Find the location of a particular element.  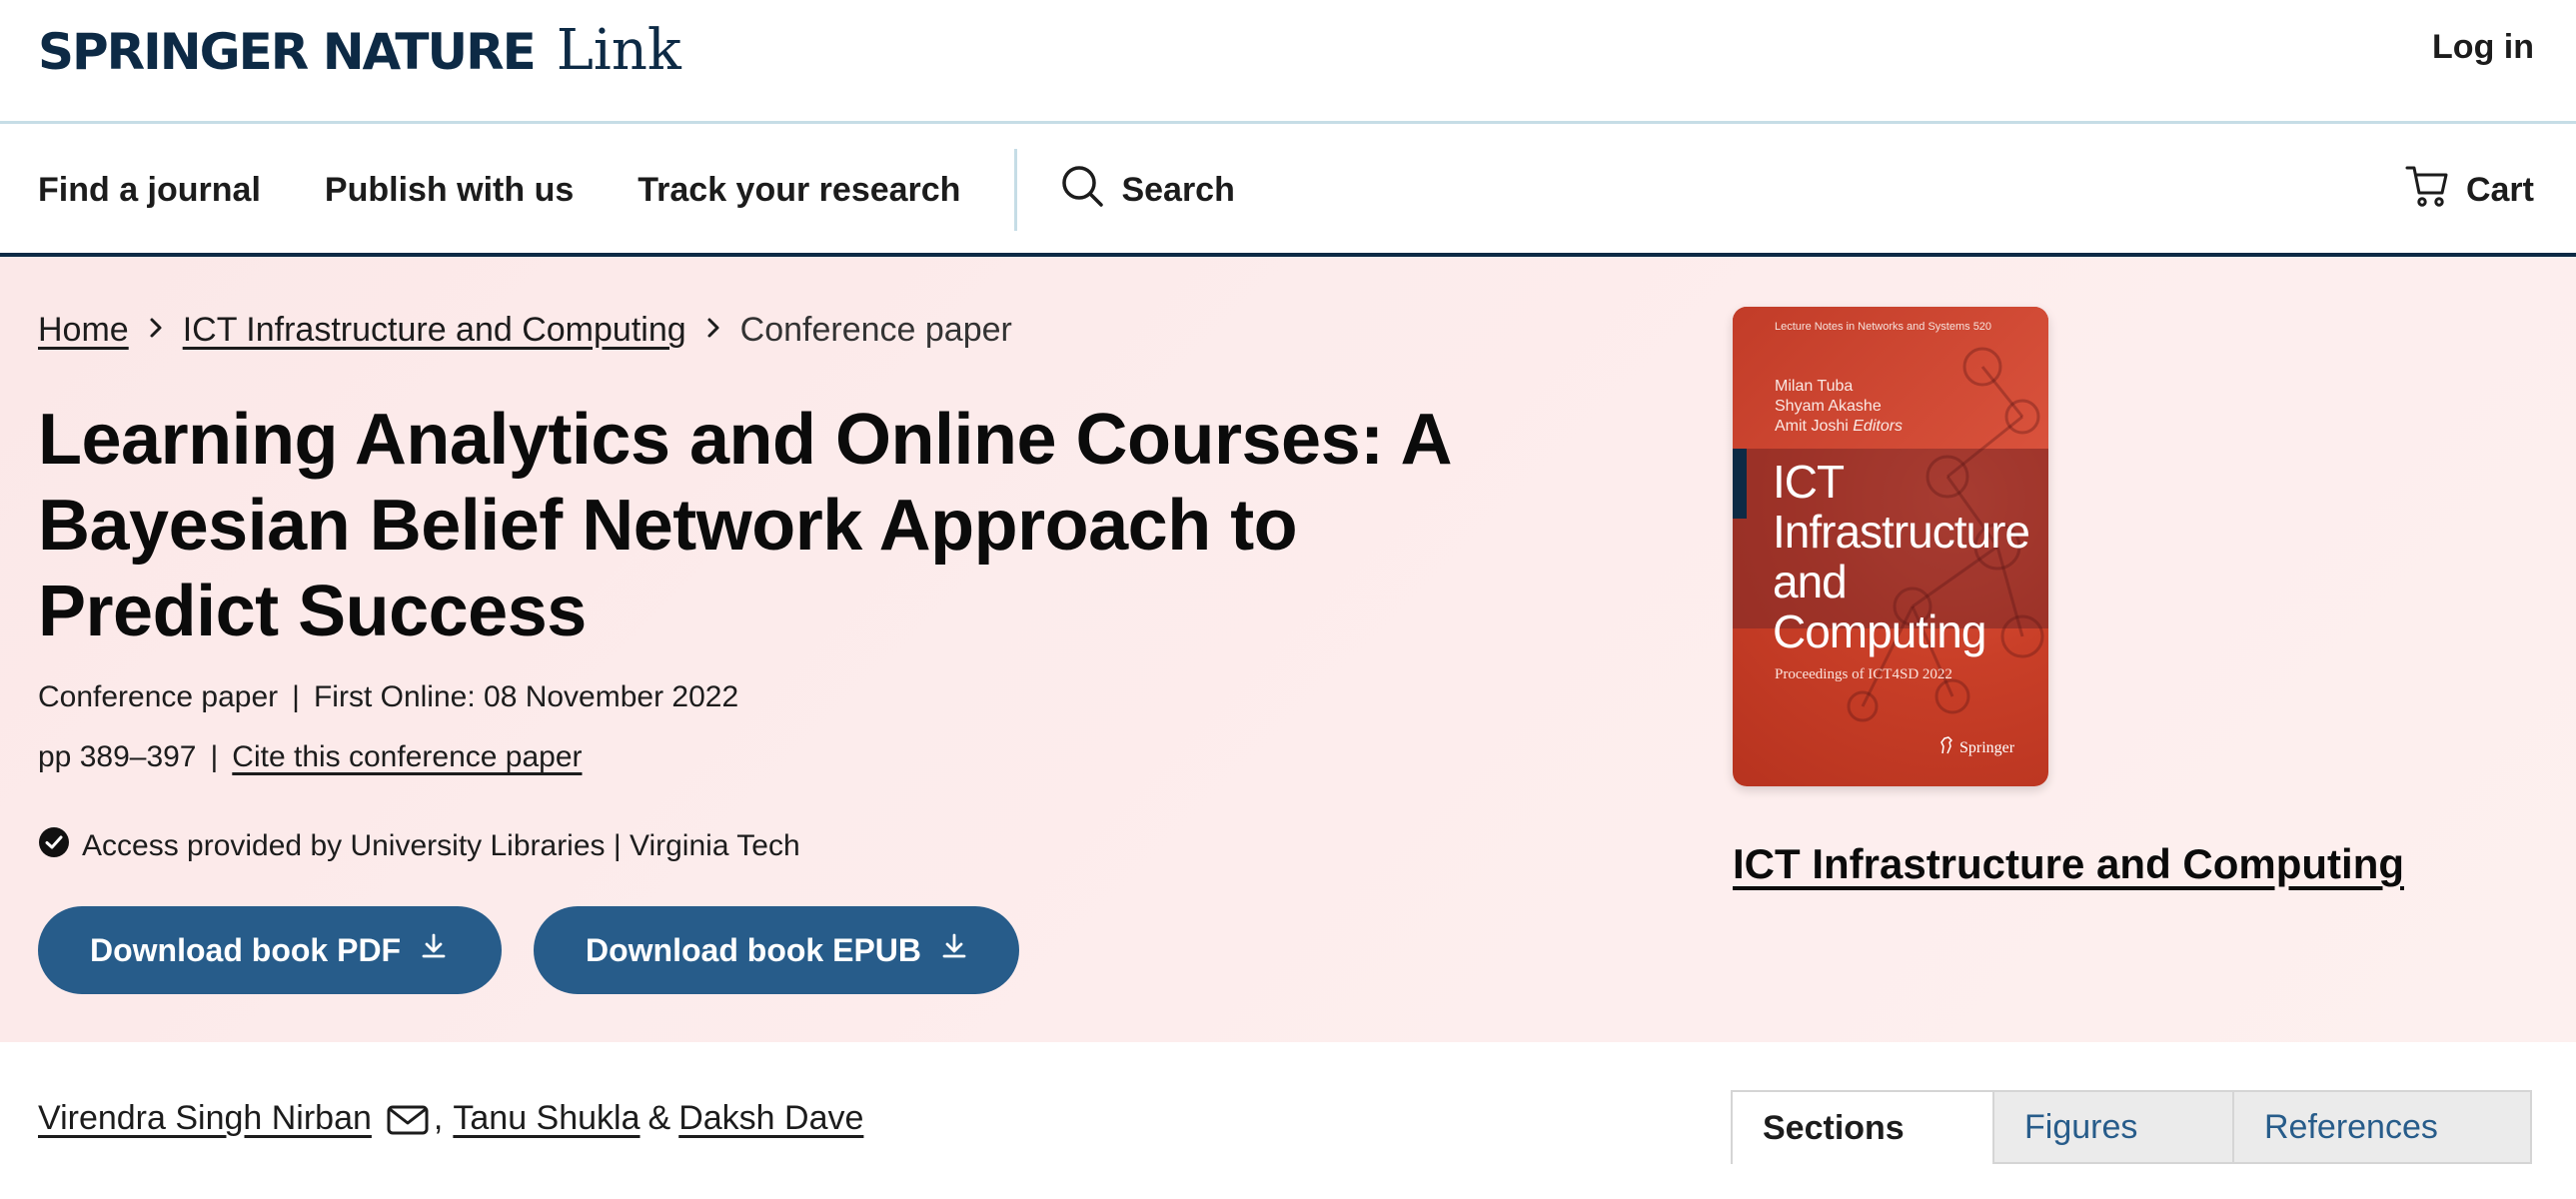

article-tabs: Sections Figures References is located at coordinates (2131, 1127).